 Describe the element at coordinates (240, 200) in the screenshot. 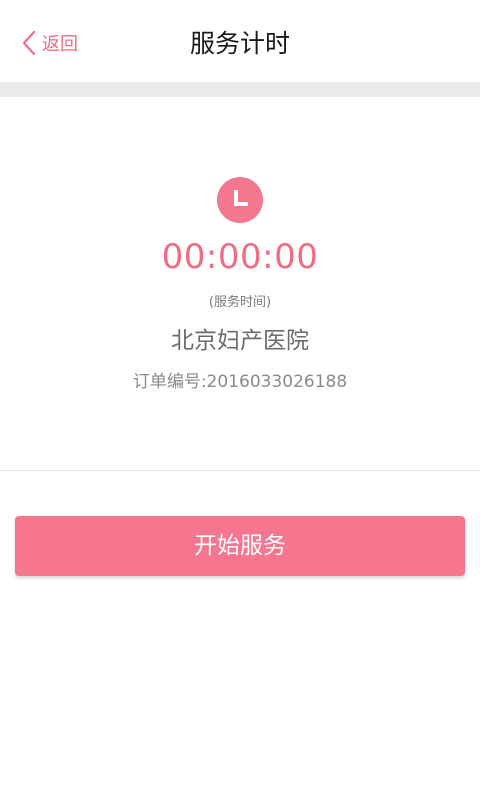

I see `clock-icon` at that location.